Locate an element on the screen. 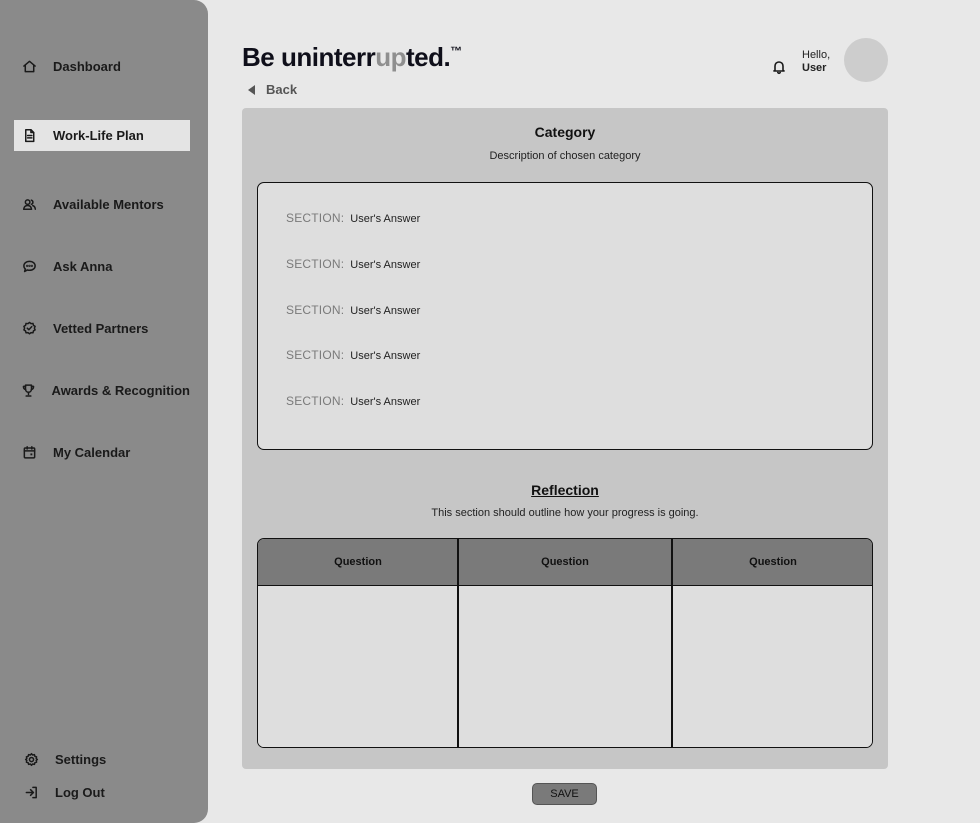 The image size is (980, 823). sidebar-item-label: Available Mentors is located at coordinates (108, 204).